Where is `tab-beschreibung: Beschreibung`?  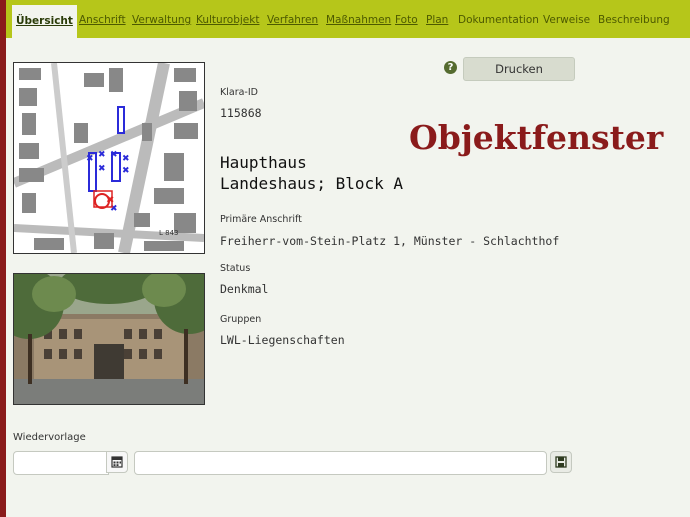 tab-beschreibung: Beschreibung is located at coordinates (634, 20).